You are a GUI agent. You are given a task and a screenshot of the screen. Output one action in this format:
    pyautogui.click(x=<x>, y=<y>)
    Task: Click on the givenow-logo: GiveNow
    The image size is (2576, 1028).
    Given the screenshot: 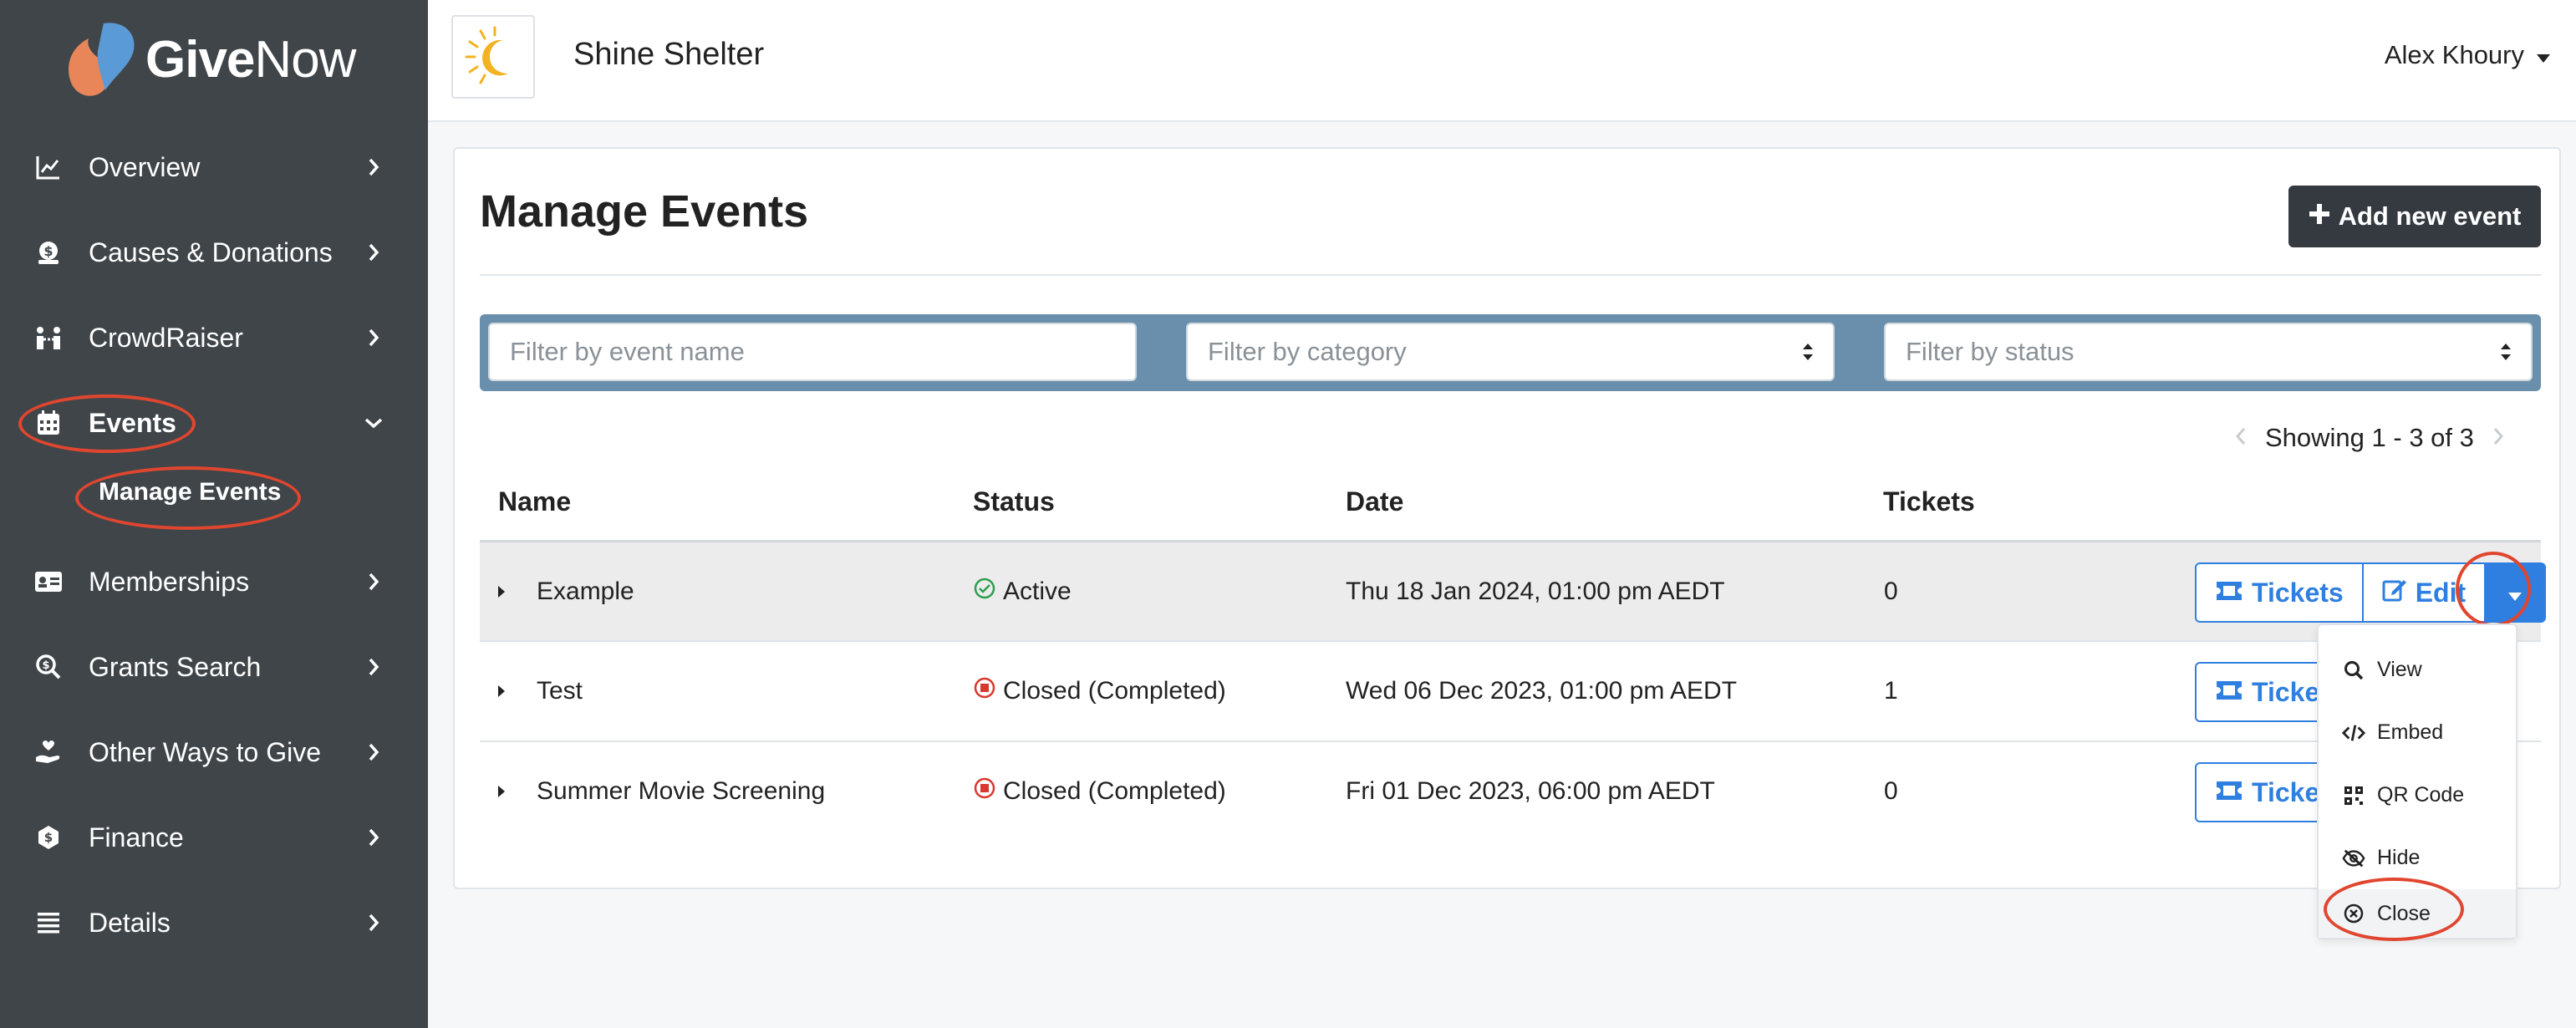 What is the action you would take?
    pyautogui.click(x=214, y=59)
    